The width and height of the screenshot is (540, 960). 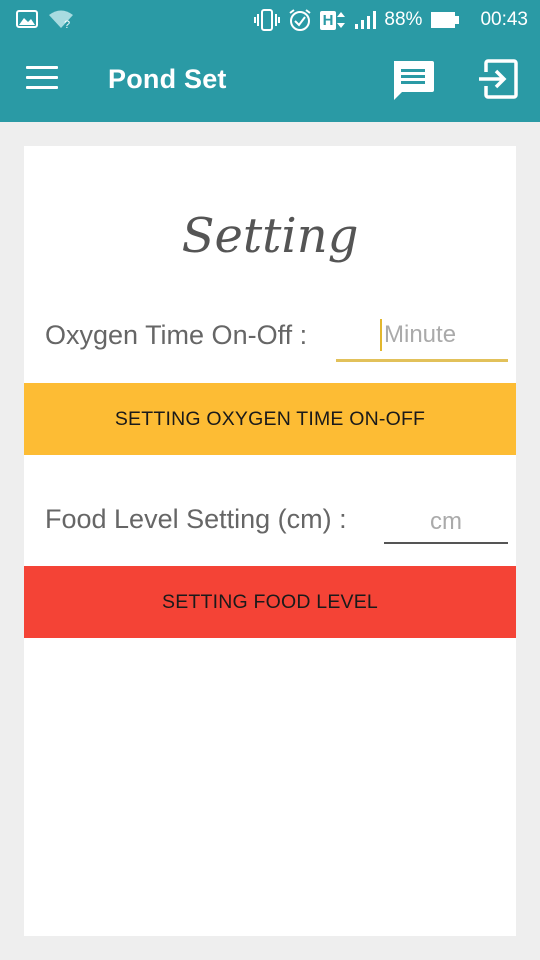 I want to click on wifi-icon: ?, so click(x=61, y=19).